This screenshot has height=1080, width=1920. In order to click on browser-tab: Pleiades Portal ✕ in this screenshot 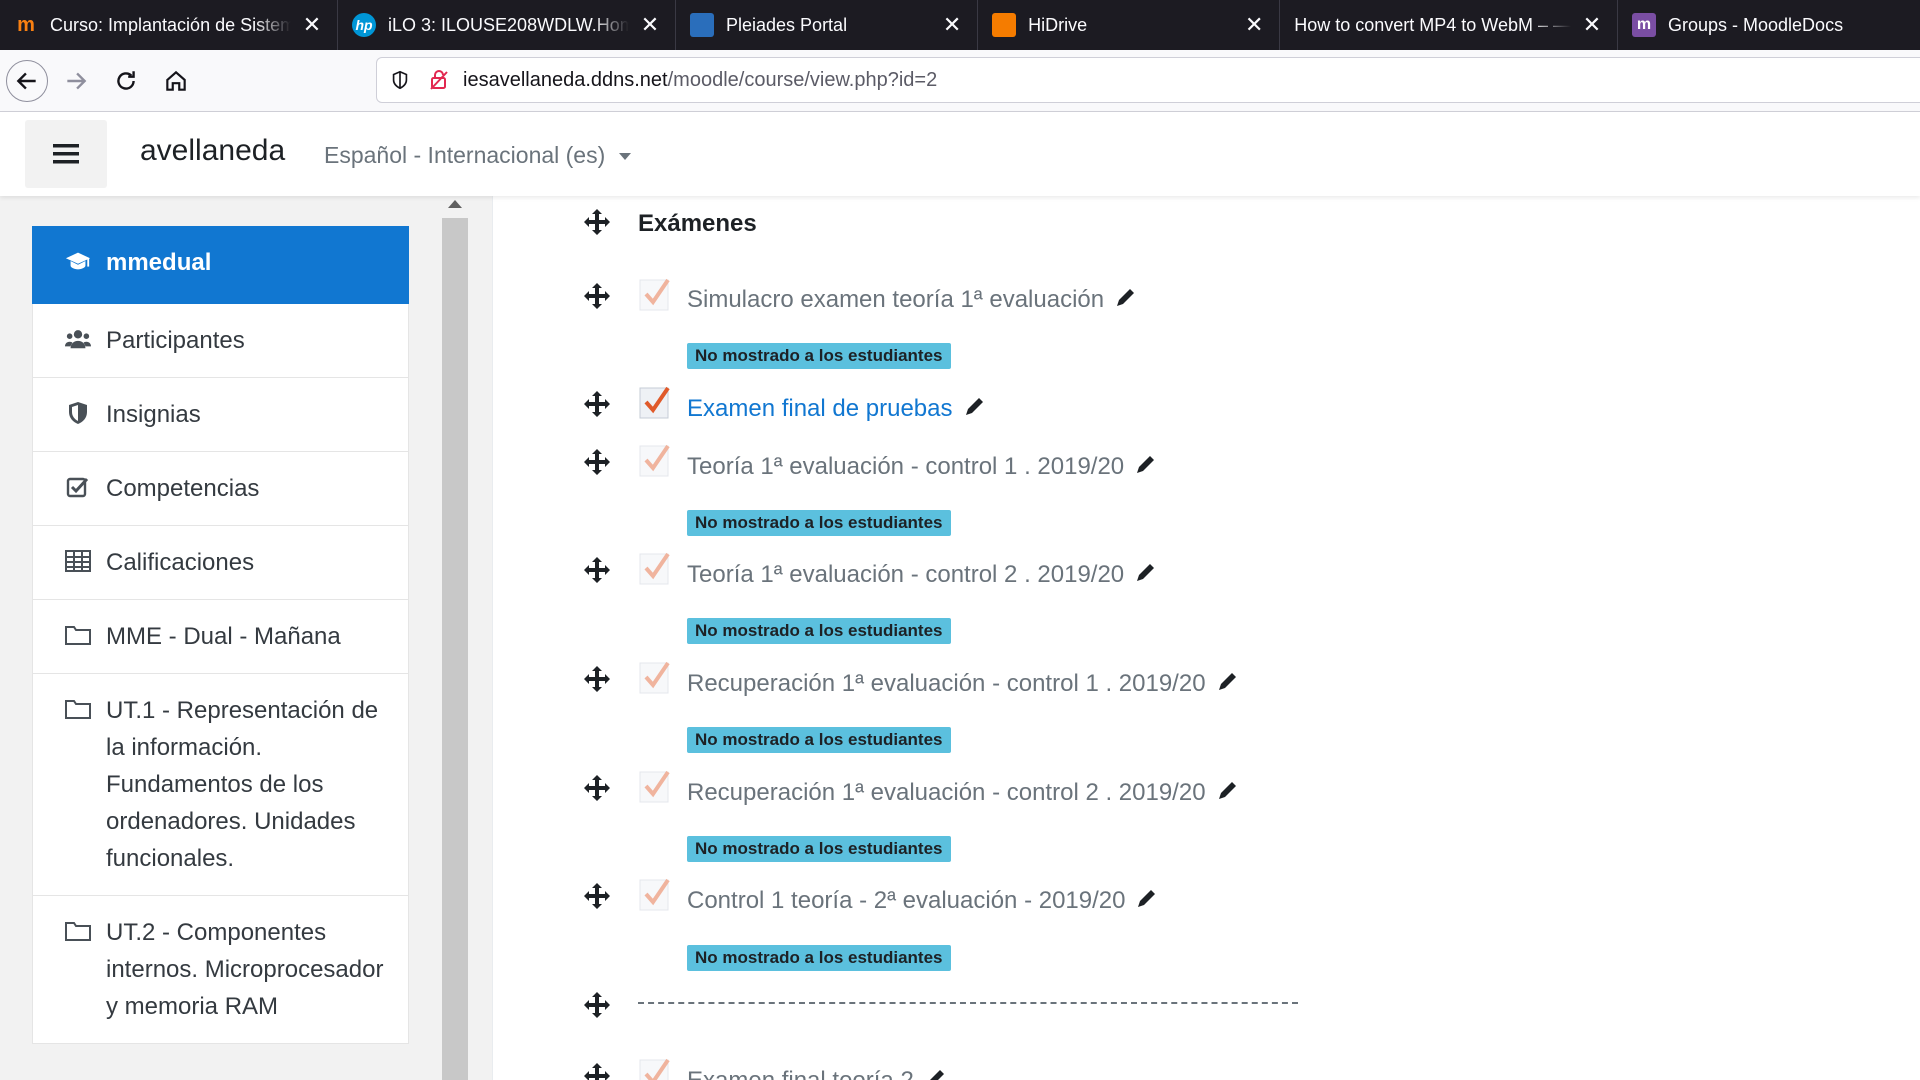, I will do `click(827, 25)`.